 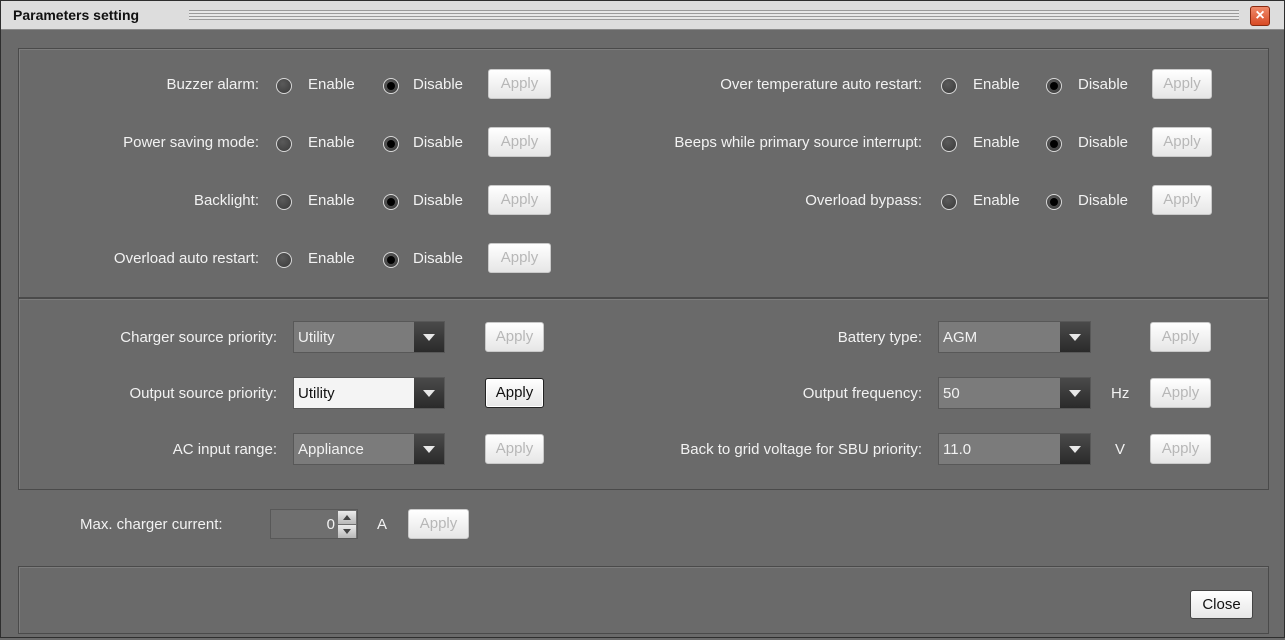 What do you see at coordinates (949, 144) in the screenshot?
I see `beeps-interrupt-enable-radio` at bounding box center [949, 144].